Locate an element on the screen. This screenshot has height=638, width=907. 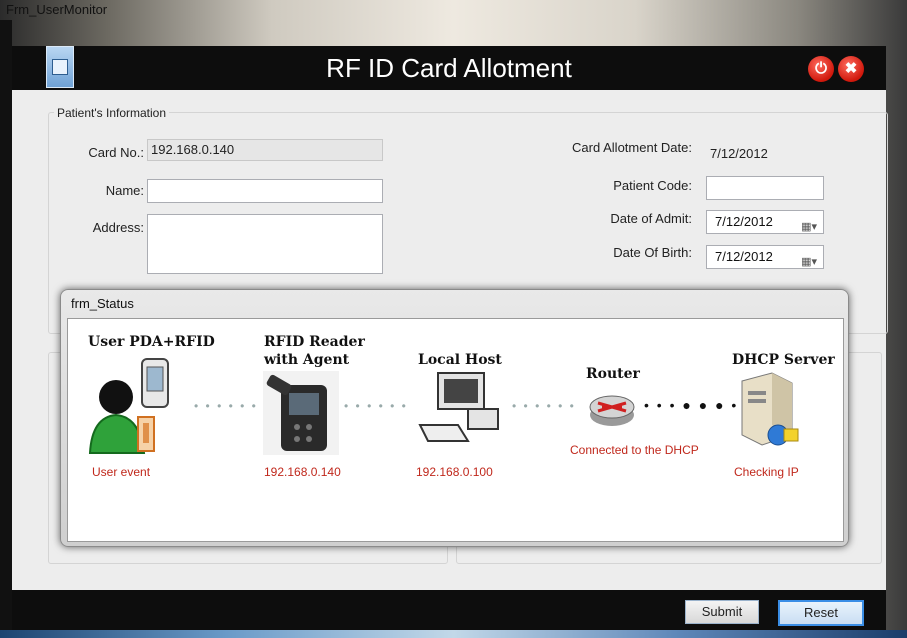
page-title: RF ID Card Allotment is located at coordinates (449, 68).